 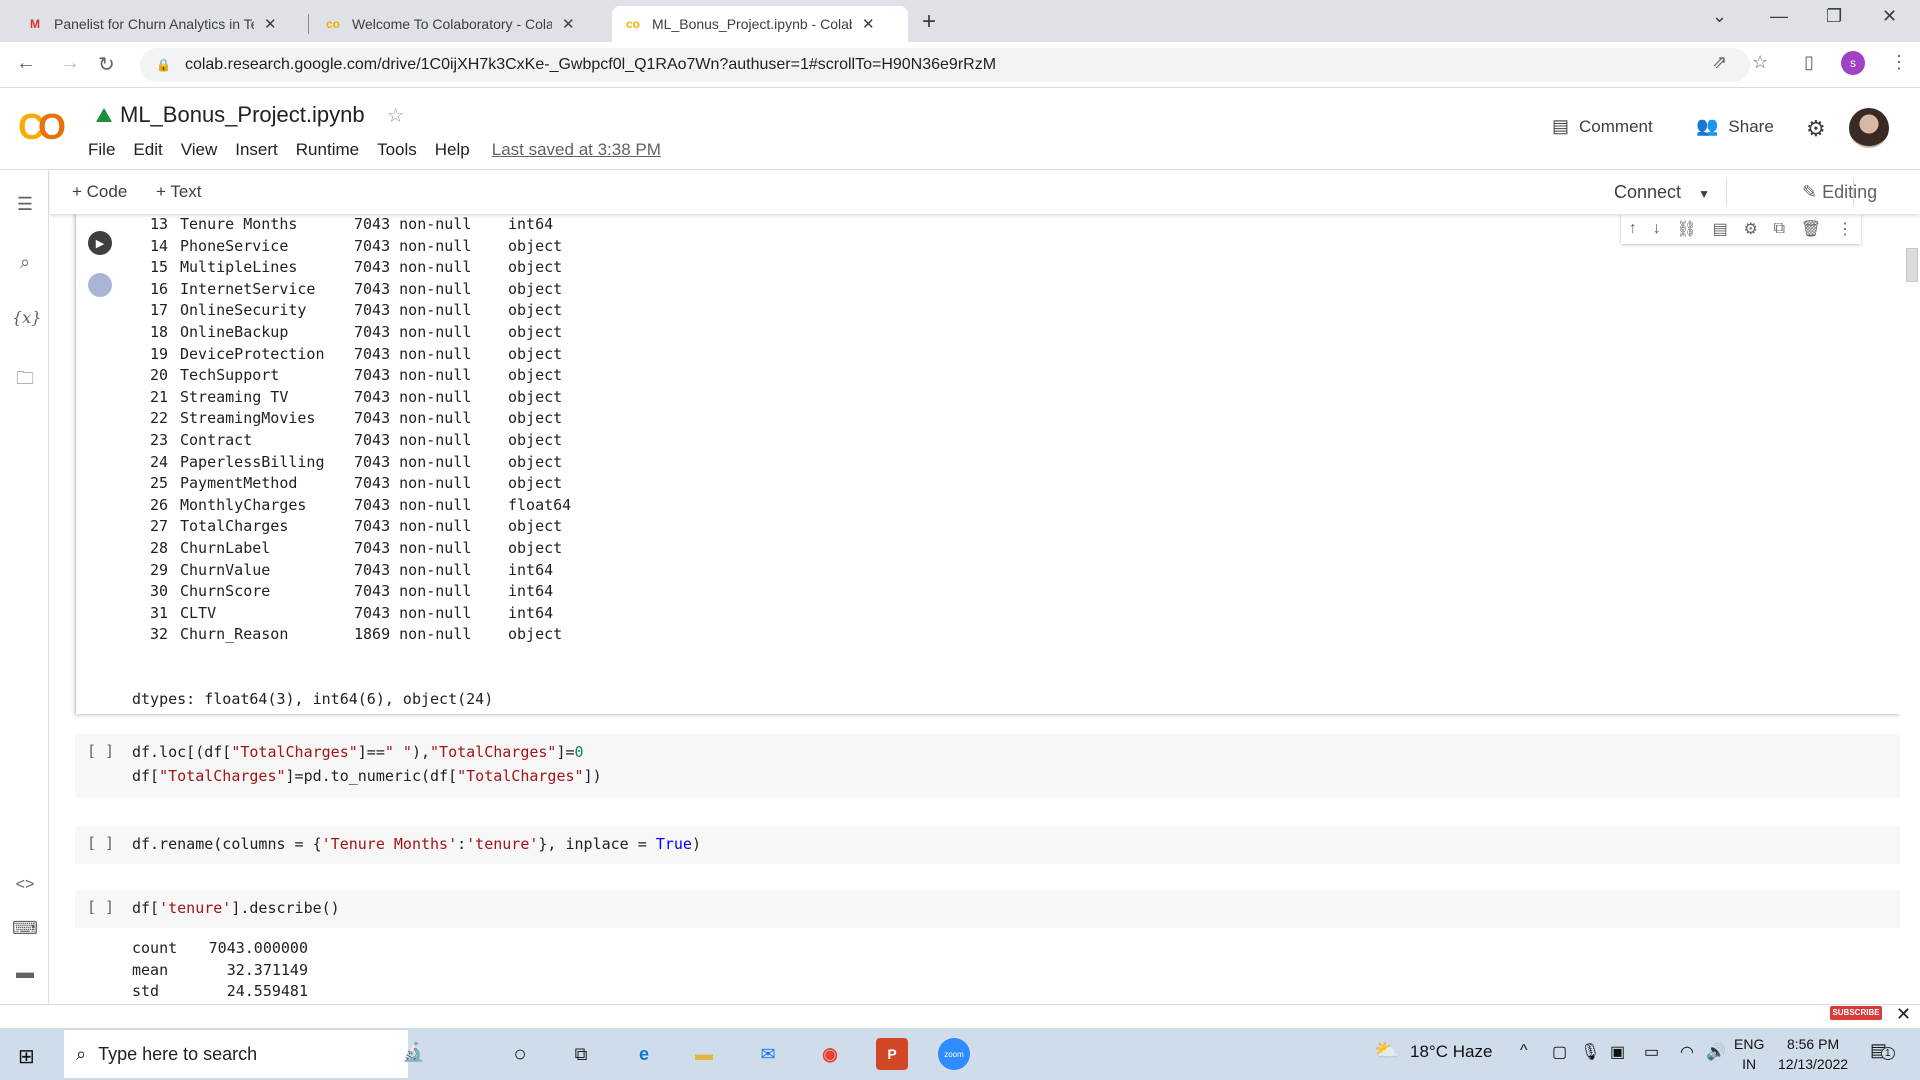 I want to click on menu-help: Help, so click(x=452, y=150).